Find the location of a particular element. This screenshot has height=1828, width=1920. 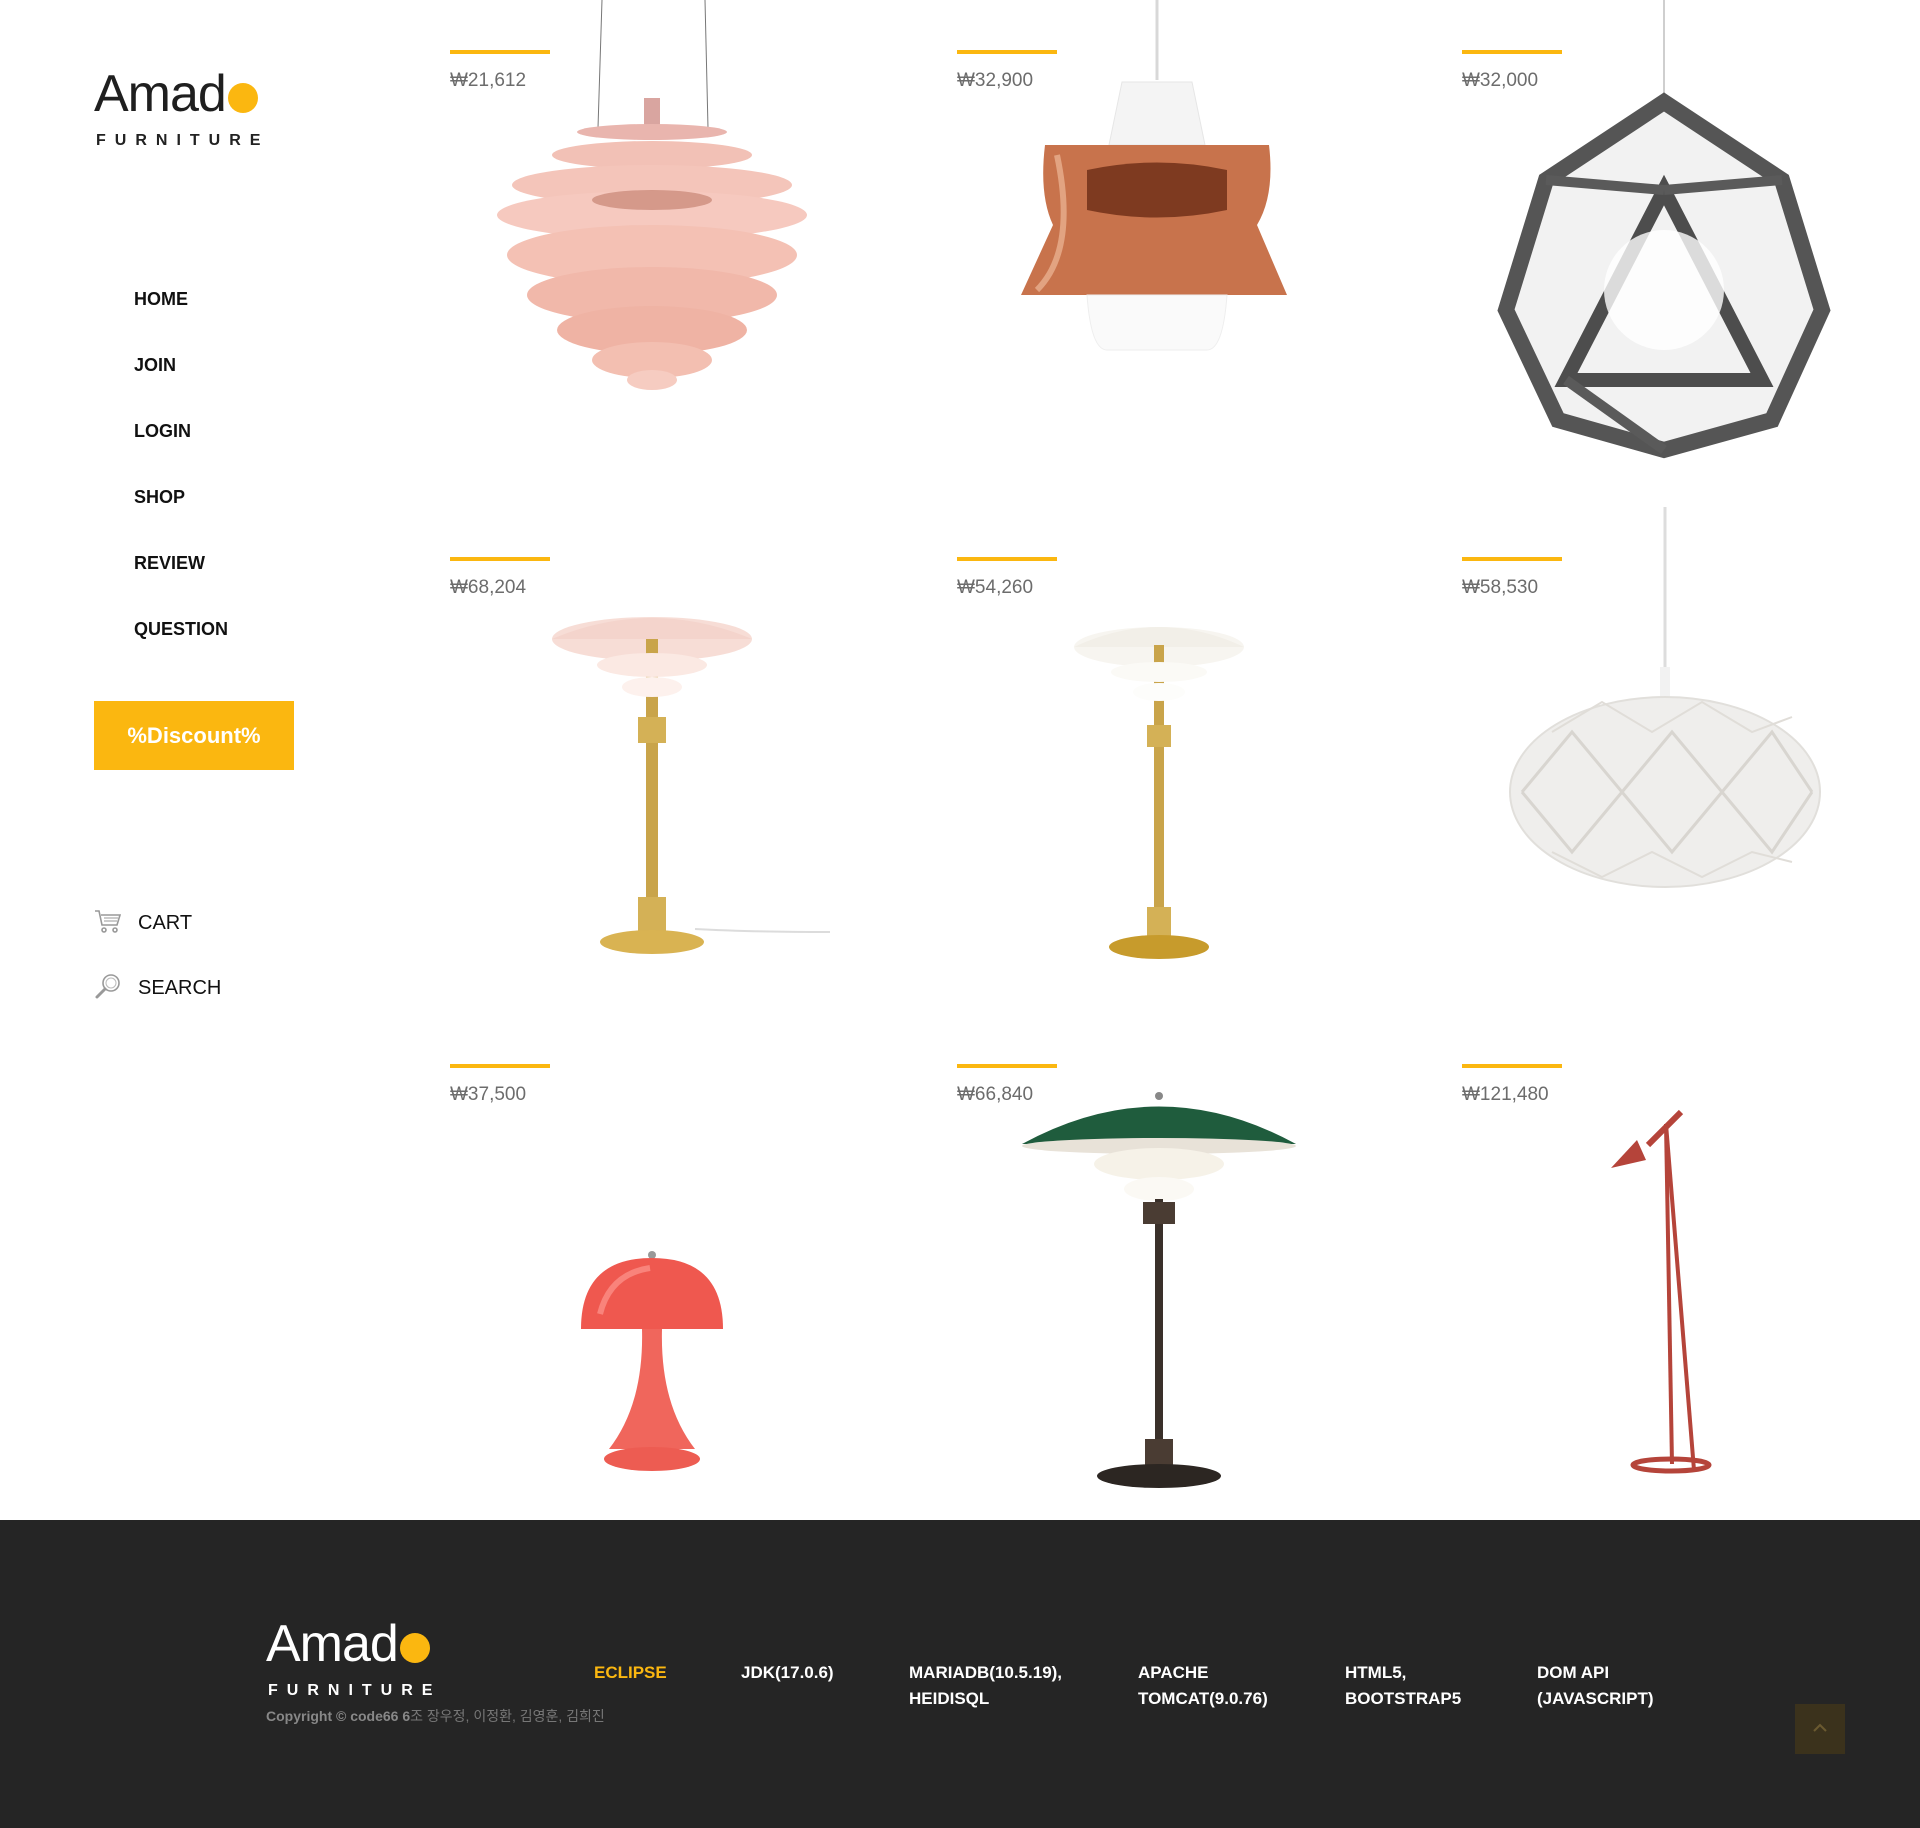

chevron-up-icon is located at coordinates (1820, 1729).